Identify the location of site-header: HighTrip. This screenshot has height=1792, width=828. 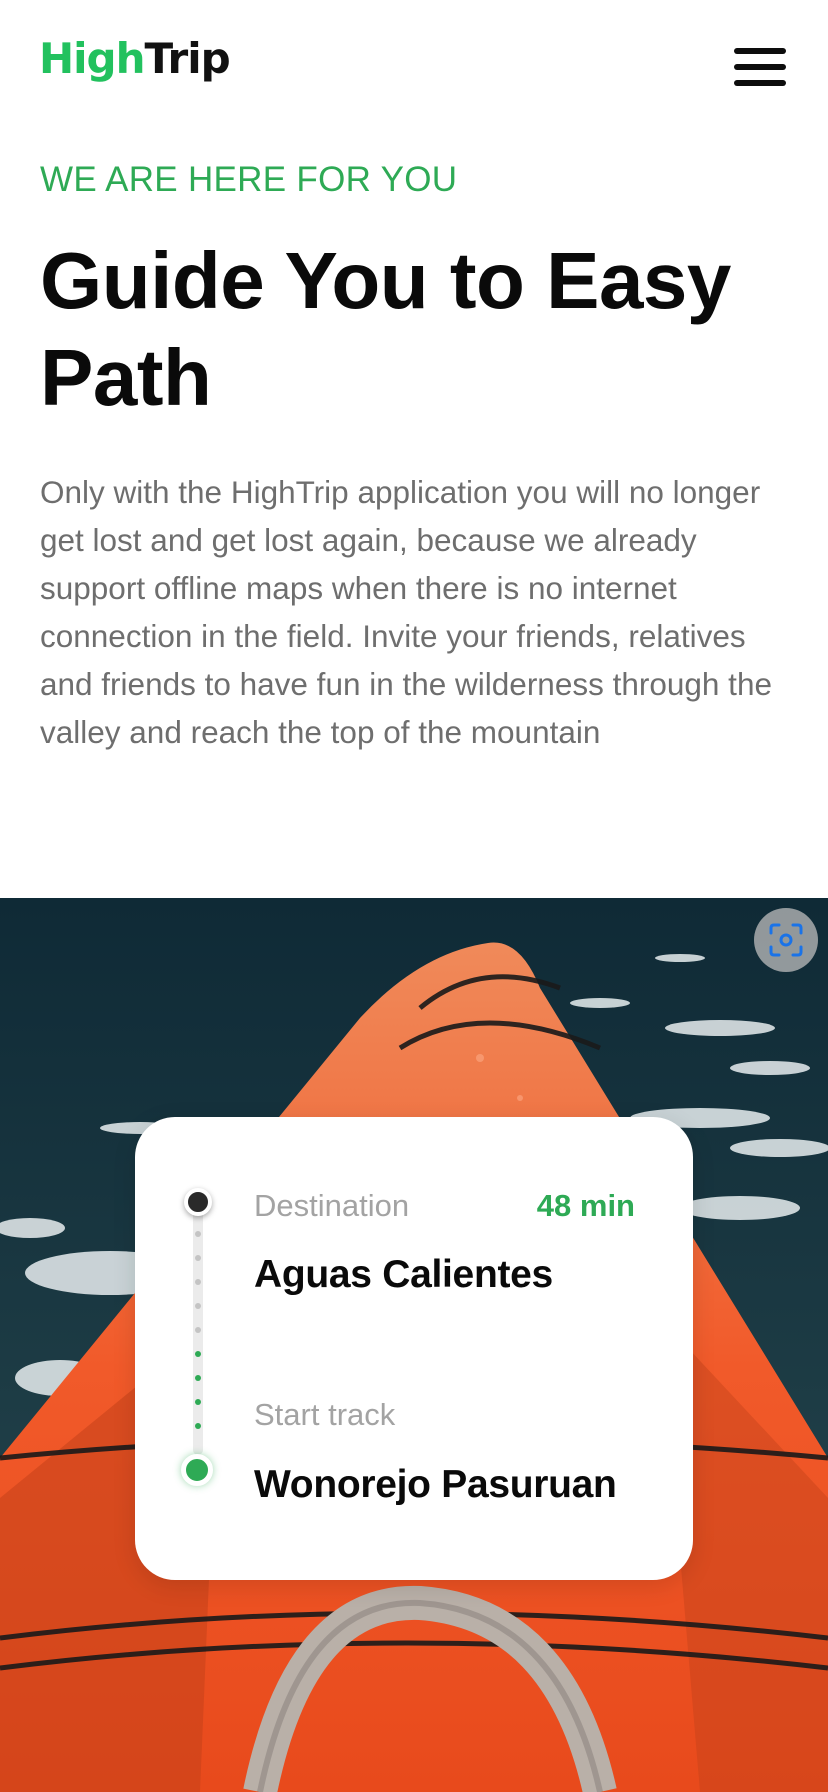
(414, 67).